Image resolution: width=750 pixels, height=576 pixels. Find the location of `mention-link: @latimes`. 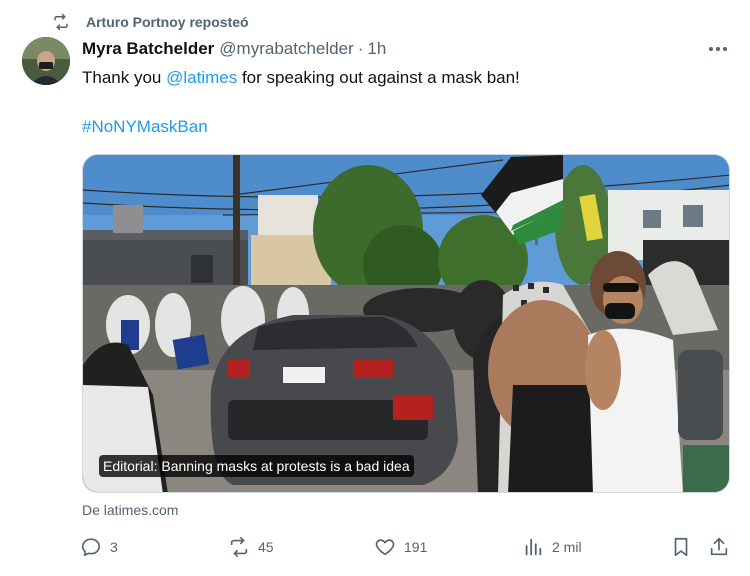

mention-link: @latimes is located at coordinates (201, 77).